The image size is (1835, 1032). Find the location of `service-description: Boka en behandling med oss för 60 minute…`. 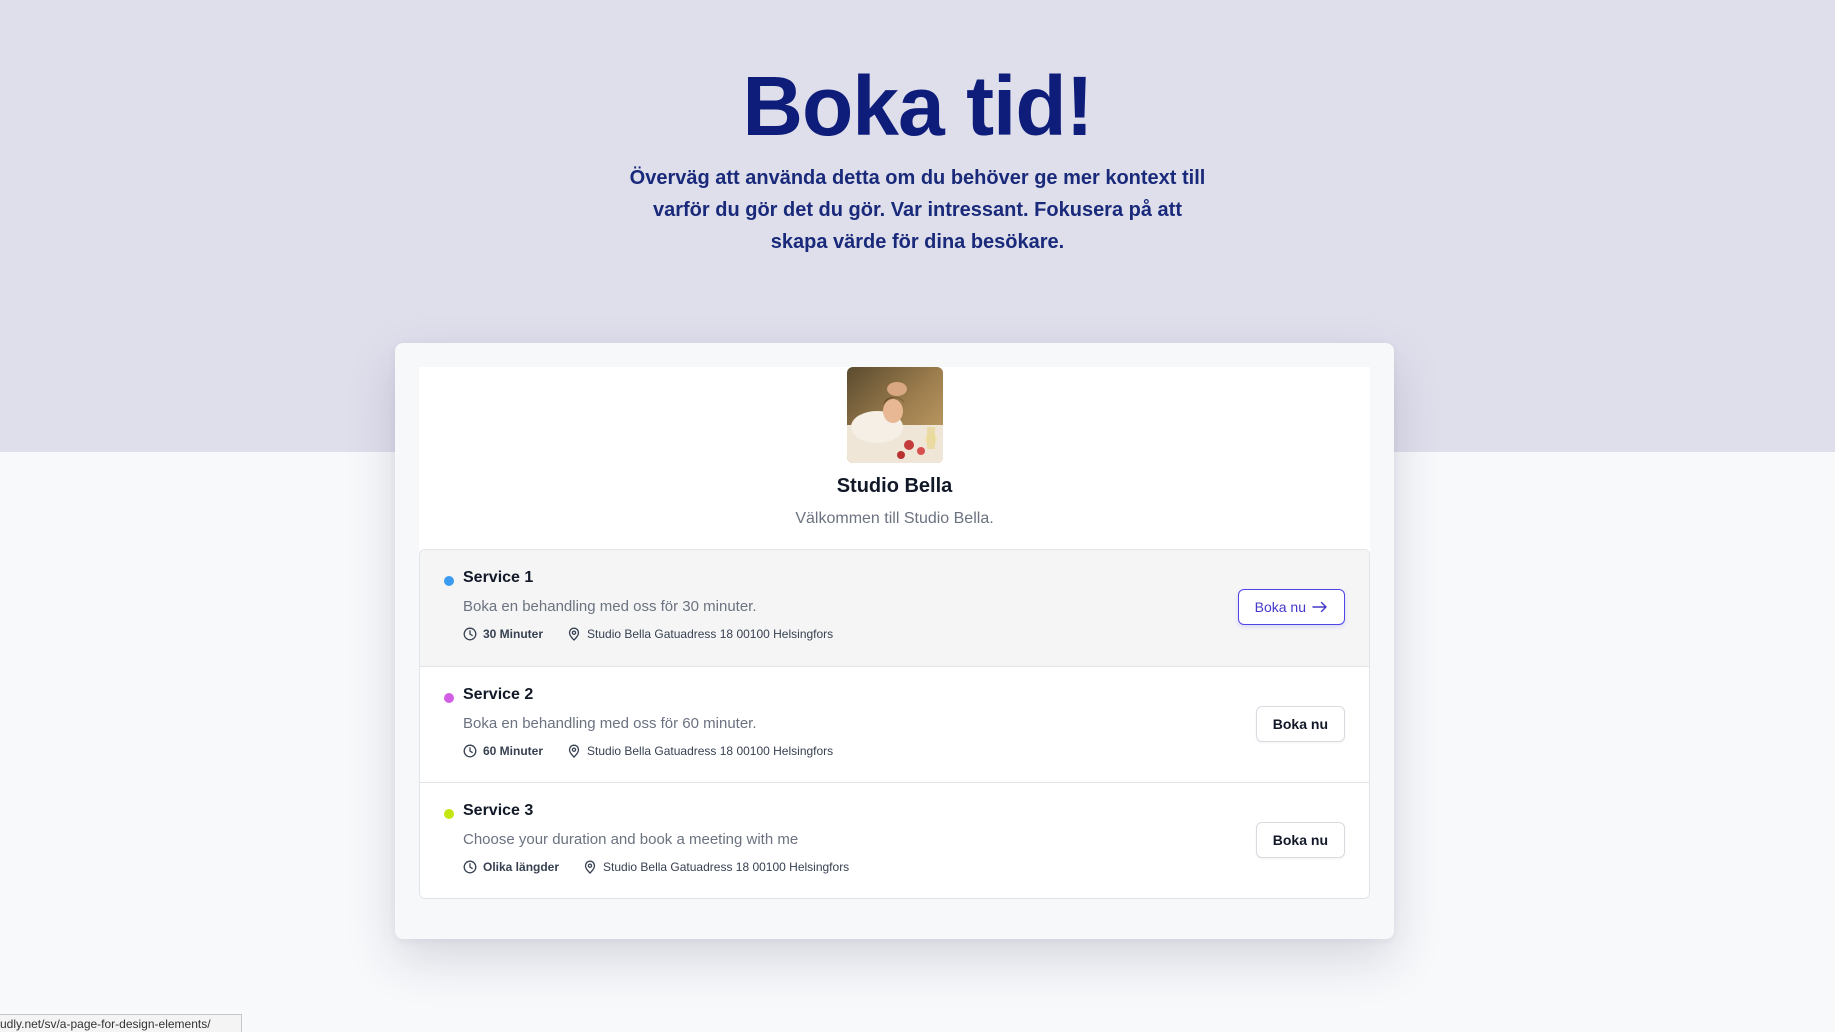

service-description: Boka en behandling med oss för 60 minute… is located at coordinates (610, 723).